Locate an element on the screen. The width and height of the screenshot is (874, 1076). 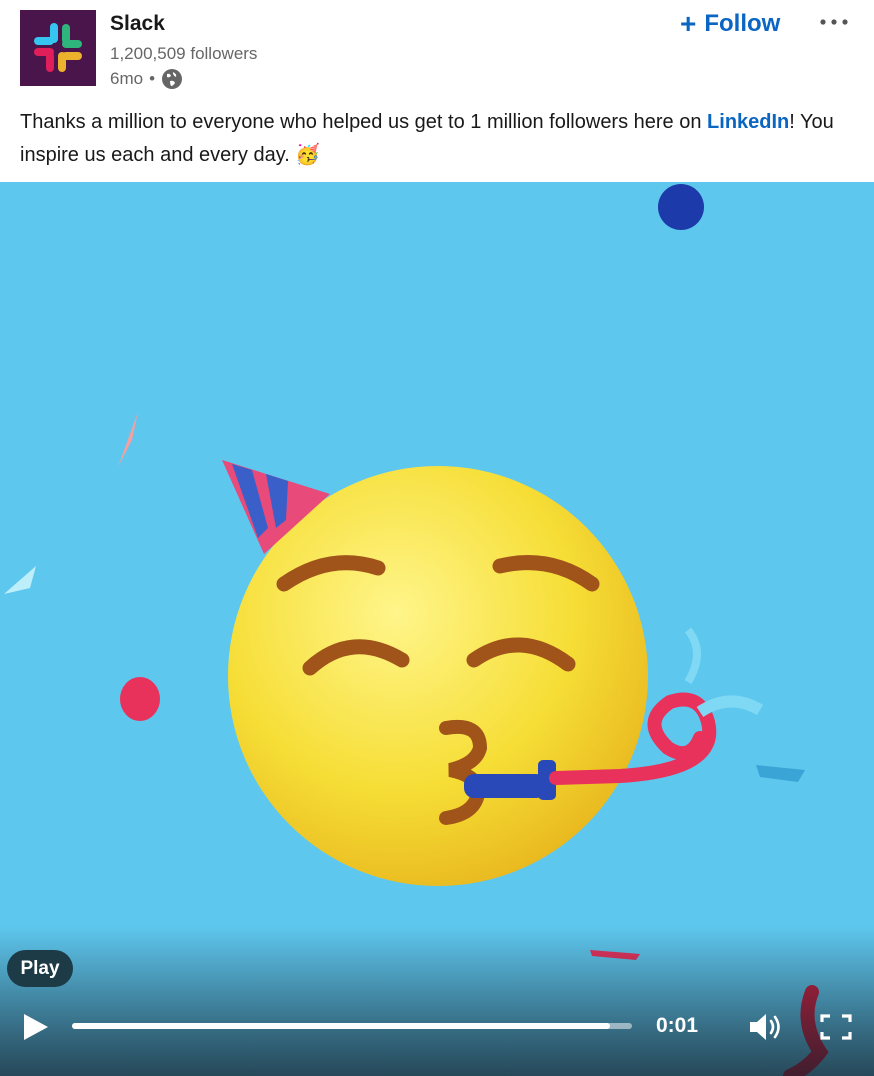
follower-count: 1,200,509 followers is located at coordinates (184, 53).